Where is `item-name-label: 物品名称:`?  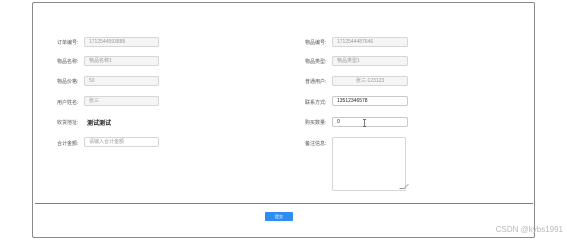 item-name-label: 物品名称: is located at coordinates (68, 62).